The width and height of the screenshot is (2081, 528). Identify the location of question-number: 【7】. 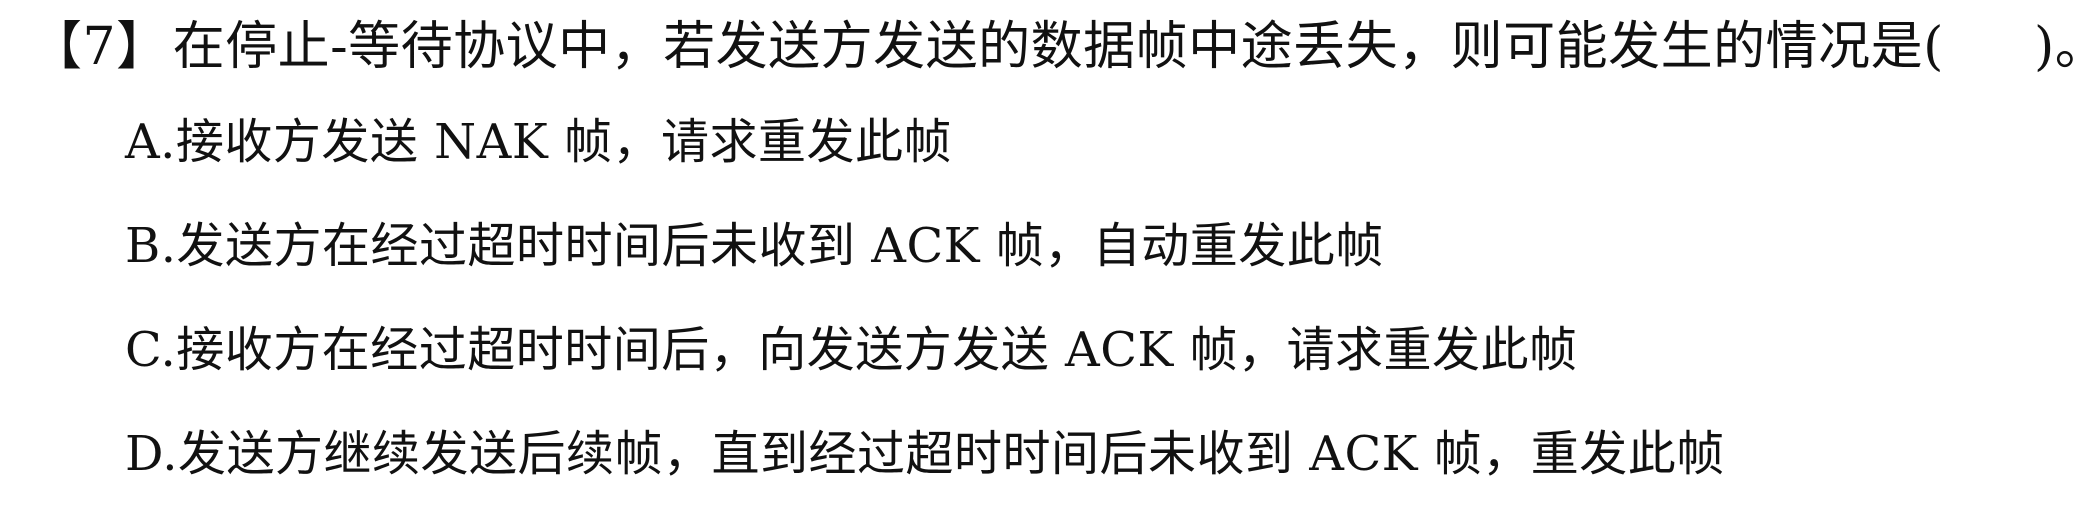
(99, 47).